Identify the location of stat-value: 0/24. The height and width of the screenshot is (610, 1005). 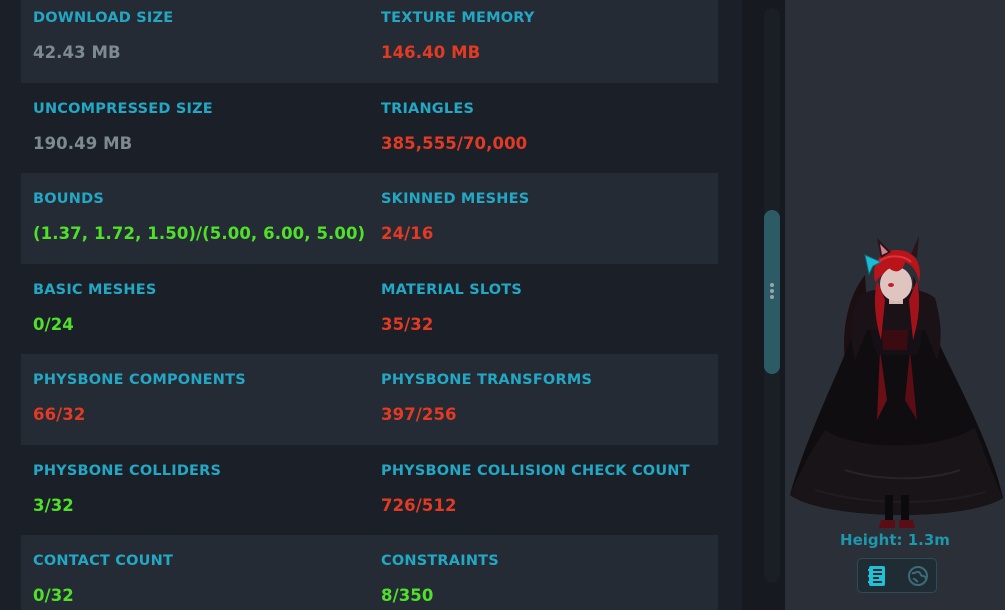
(53, 324).